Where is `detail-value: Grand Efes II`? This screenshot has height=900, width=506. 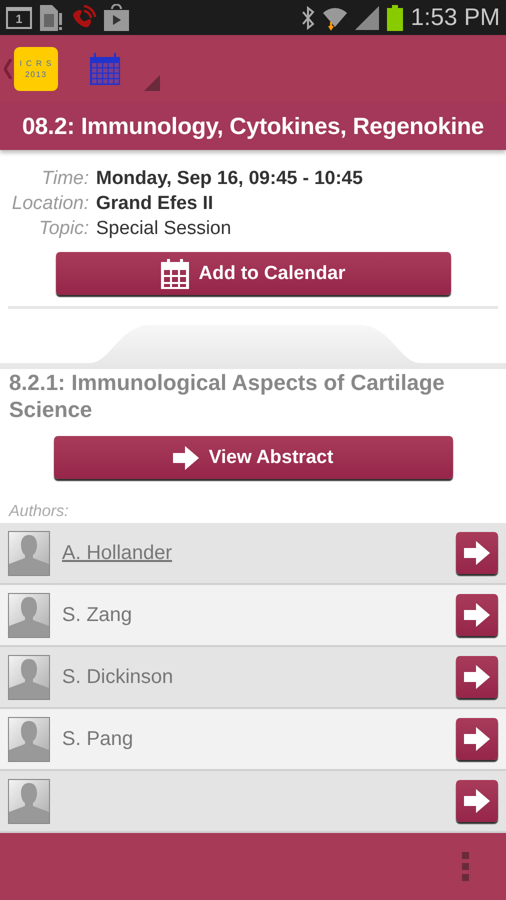
detail-value: Grand Efes II is located at coordinates (155, 204).